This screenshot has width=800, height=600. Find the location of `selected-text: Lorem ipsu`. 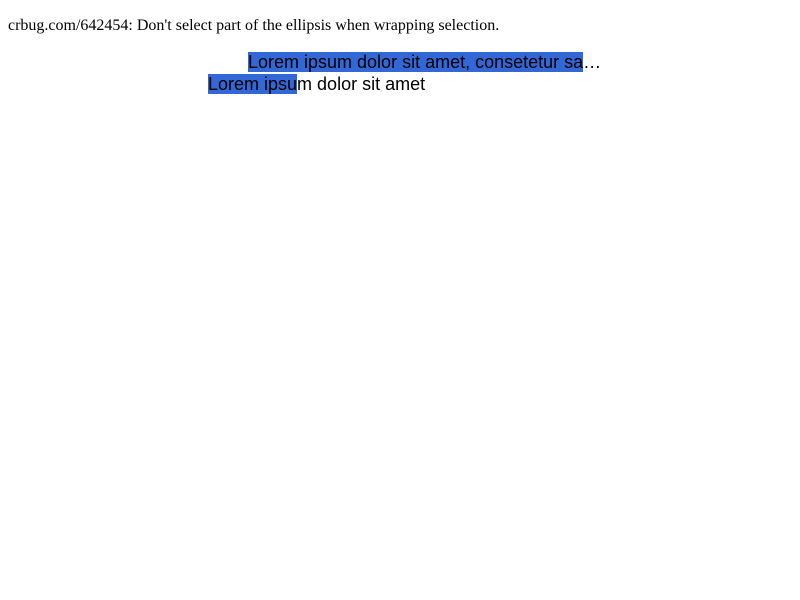

selected-text: Lorem ipsu is located at coordinates (253, 84).